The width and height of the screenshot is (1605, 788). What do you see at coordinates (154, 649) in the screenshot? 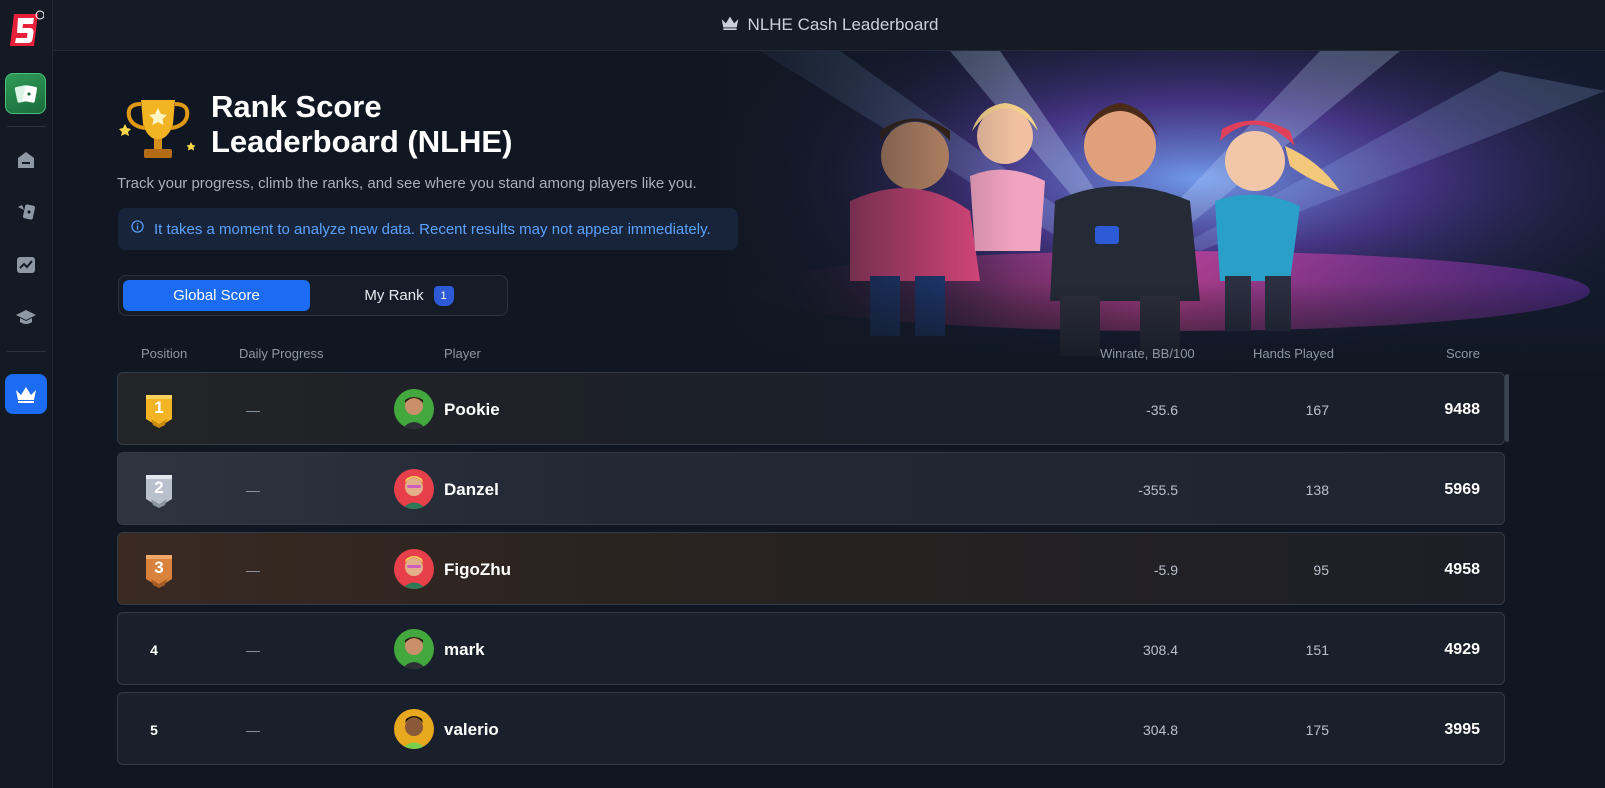
I see `position-number: 4` at bounding box center [154, 649].